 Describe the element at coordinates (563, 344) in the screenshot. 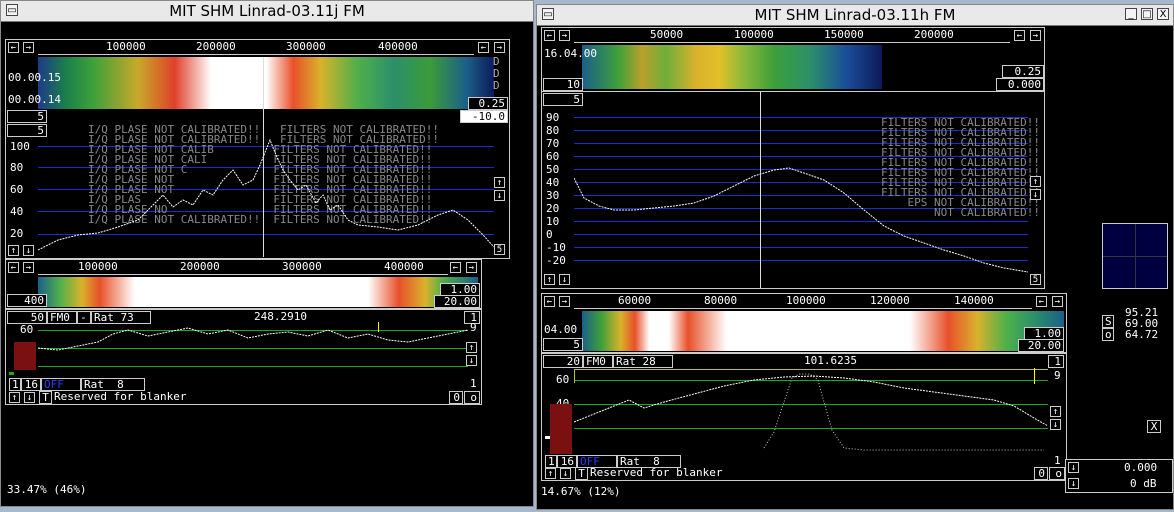

I see `hires-left-field: 5` at that location.